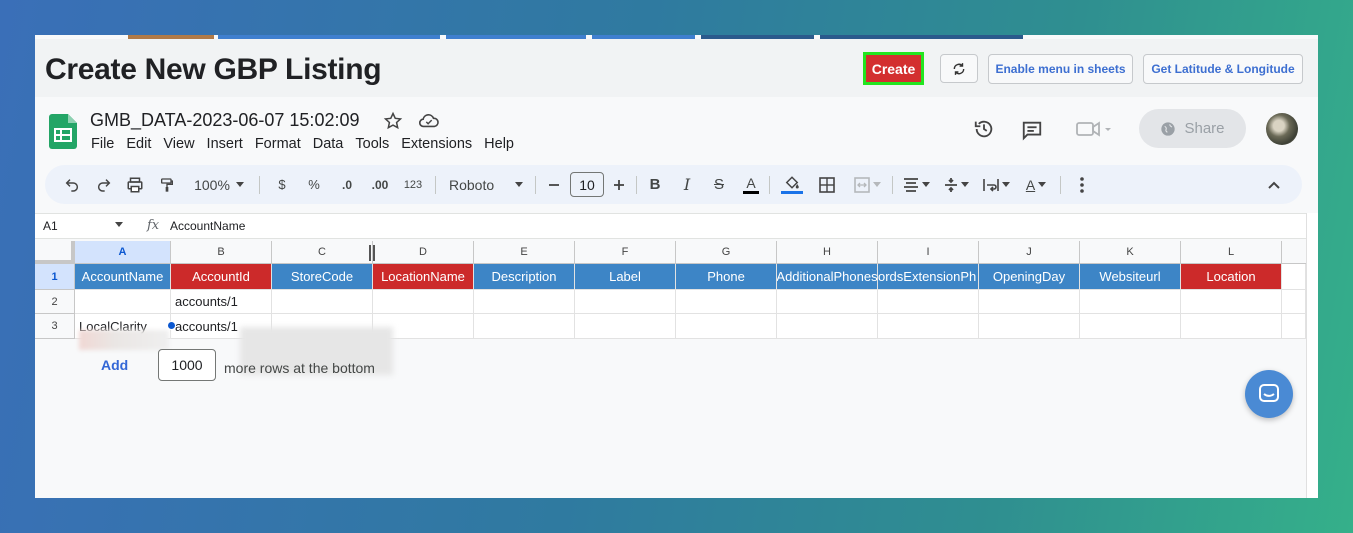 This screenshot has height=533, width=1353. I want to click on star-icon, so click(393, 123).